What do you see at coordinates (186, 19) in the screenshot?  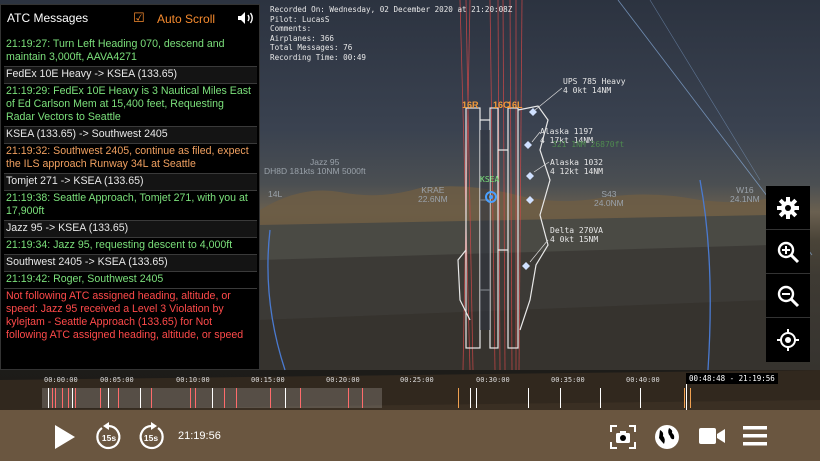 I see `auto-scroll-label: Auto Scroll` at bounding box center [186, 19].